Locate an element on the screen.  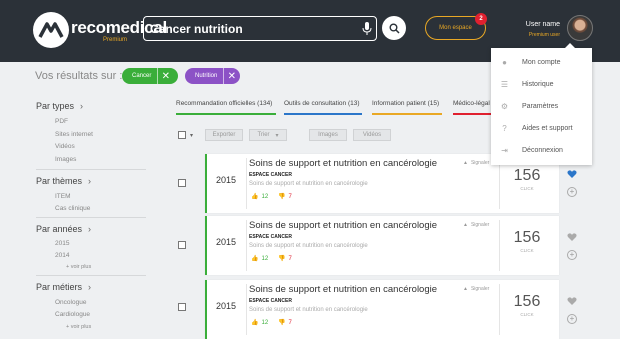
logout-icon: ⇥ is located at coordinates (504, 150).